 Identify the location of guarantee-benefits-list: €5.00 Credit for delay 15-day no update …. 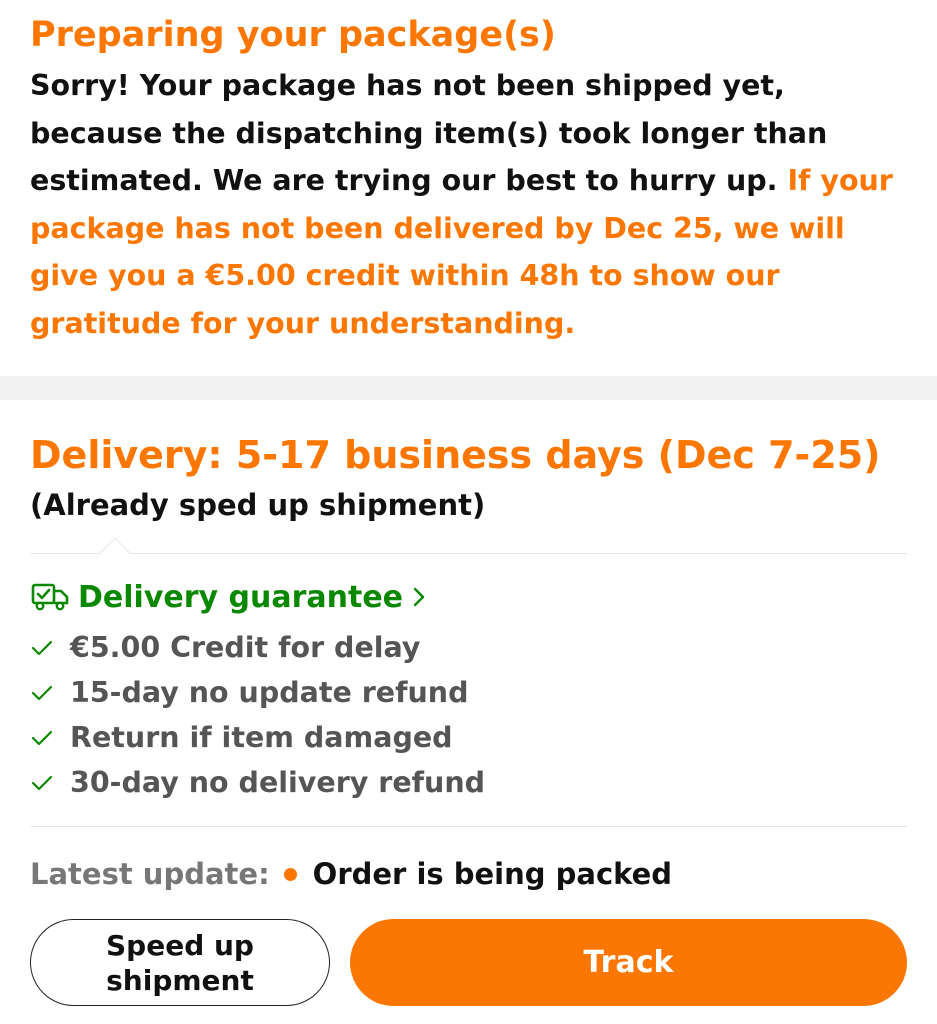
(257, 715).